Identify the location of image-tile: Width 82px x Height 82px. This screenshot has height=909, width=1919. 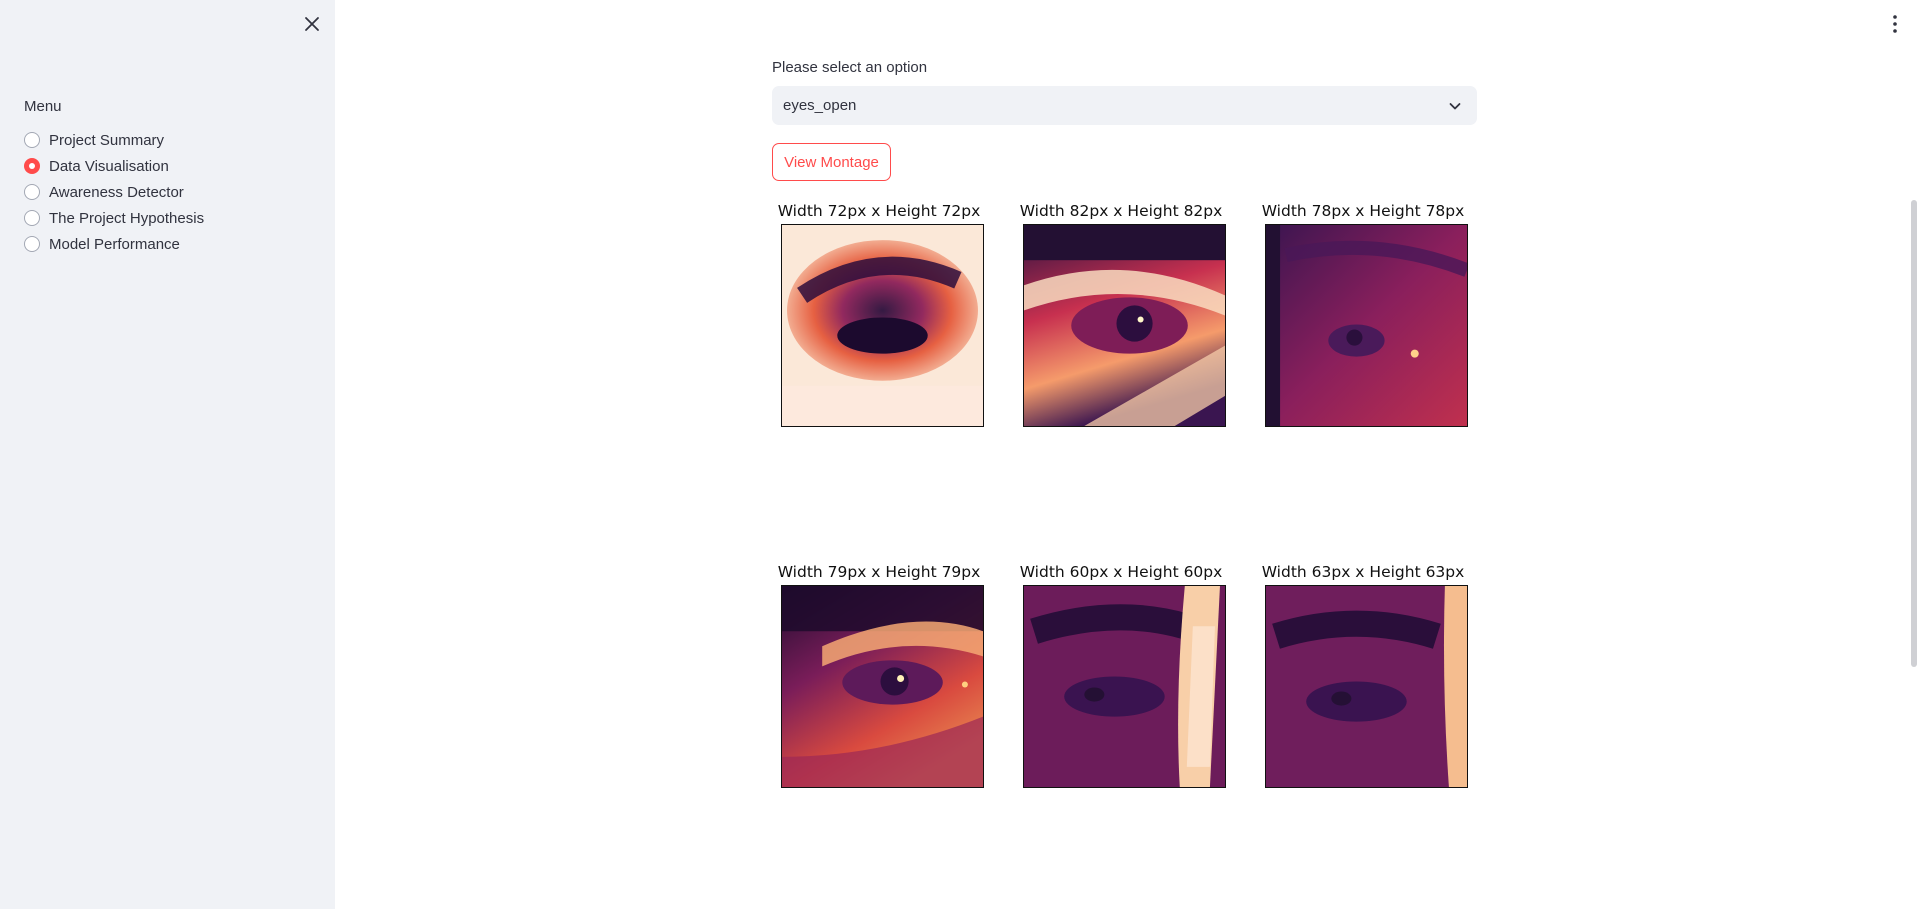
(1121, 314).